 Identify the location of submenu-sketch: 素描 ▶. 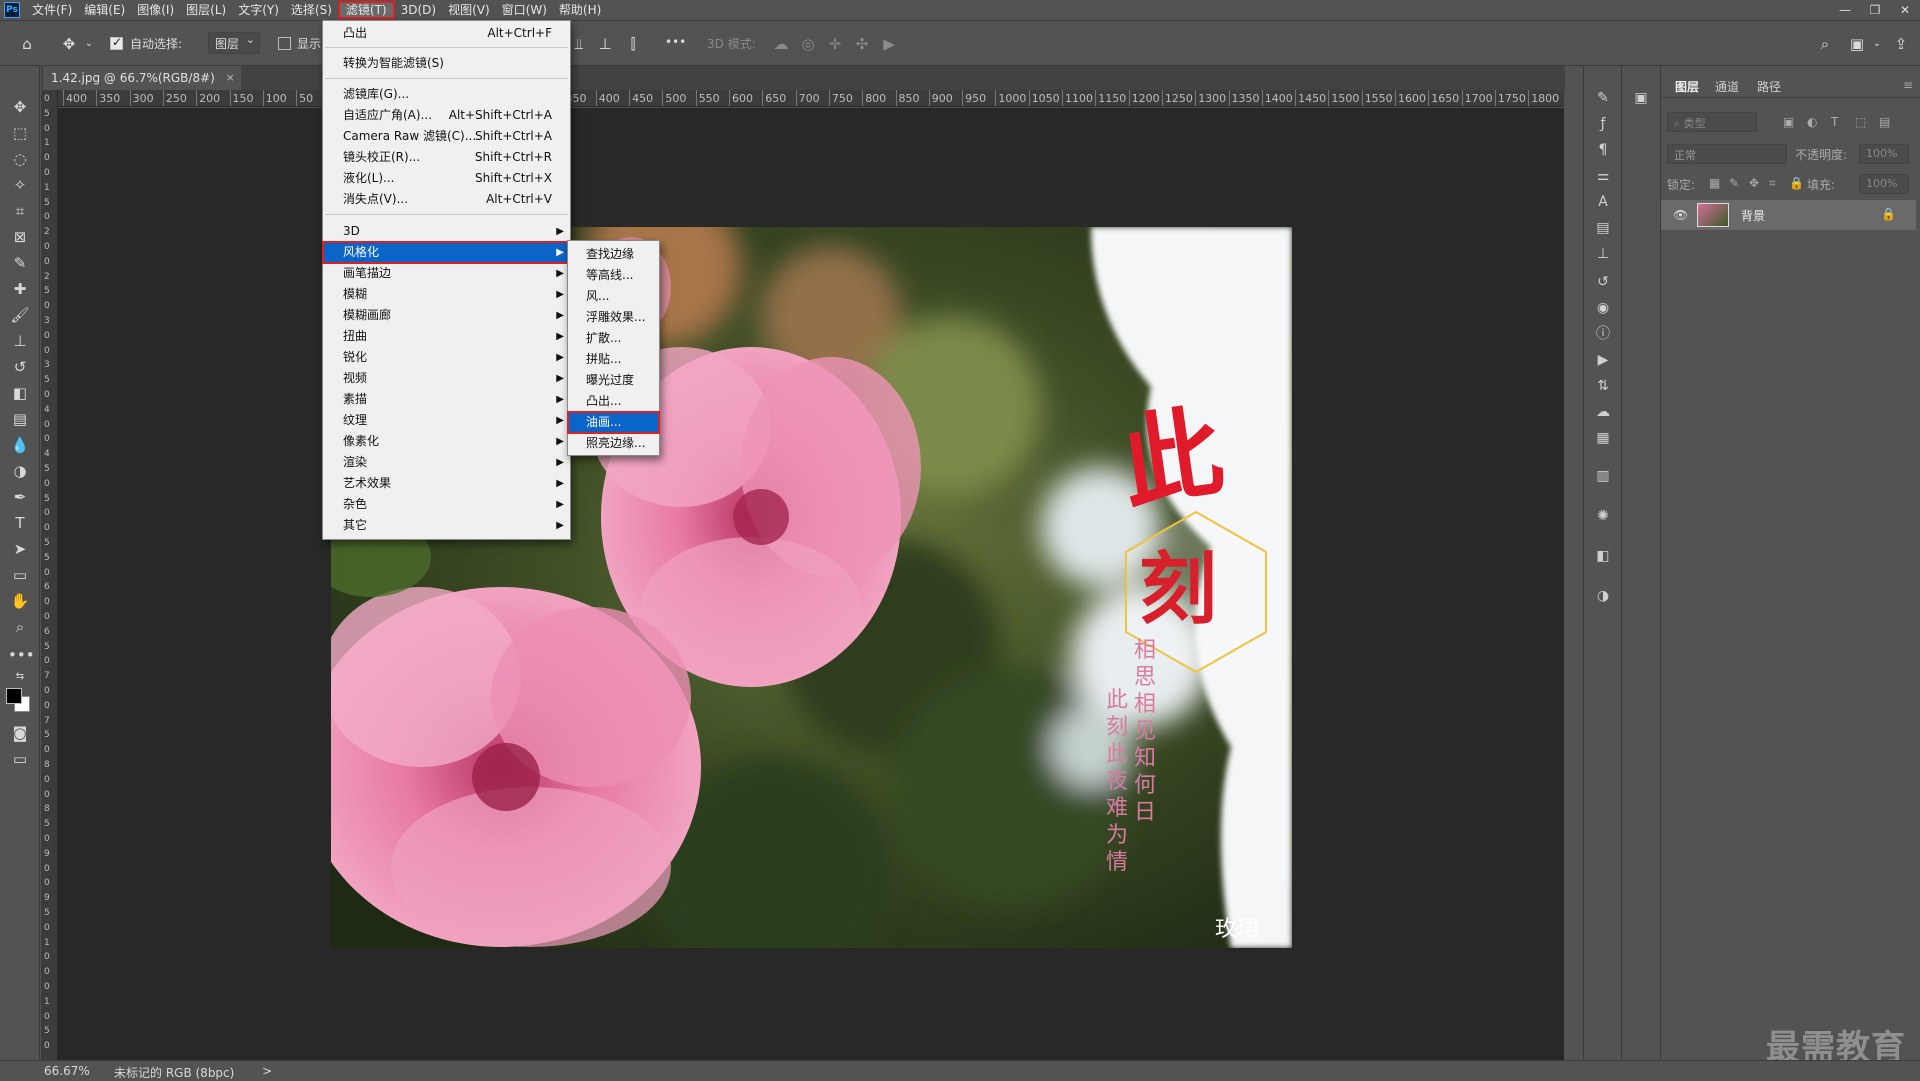
(446, 399).